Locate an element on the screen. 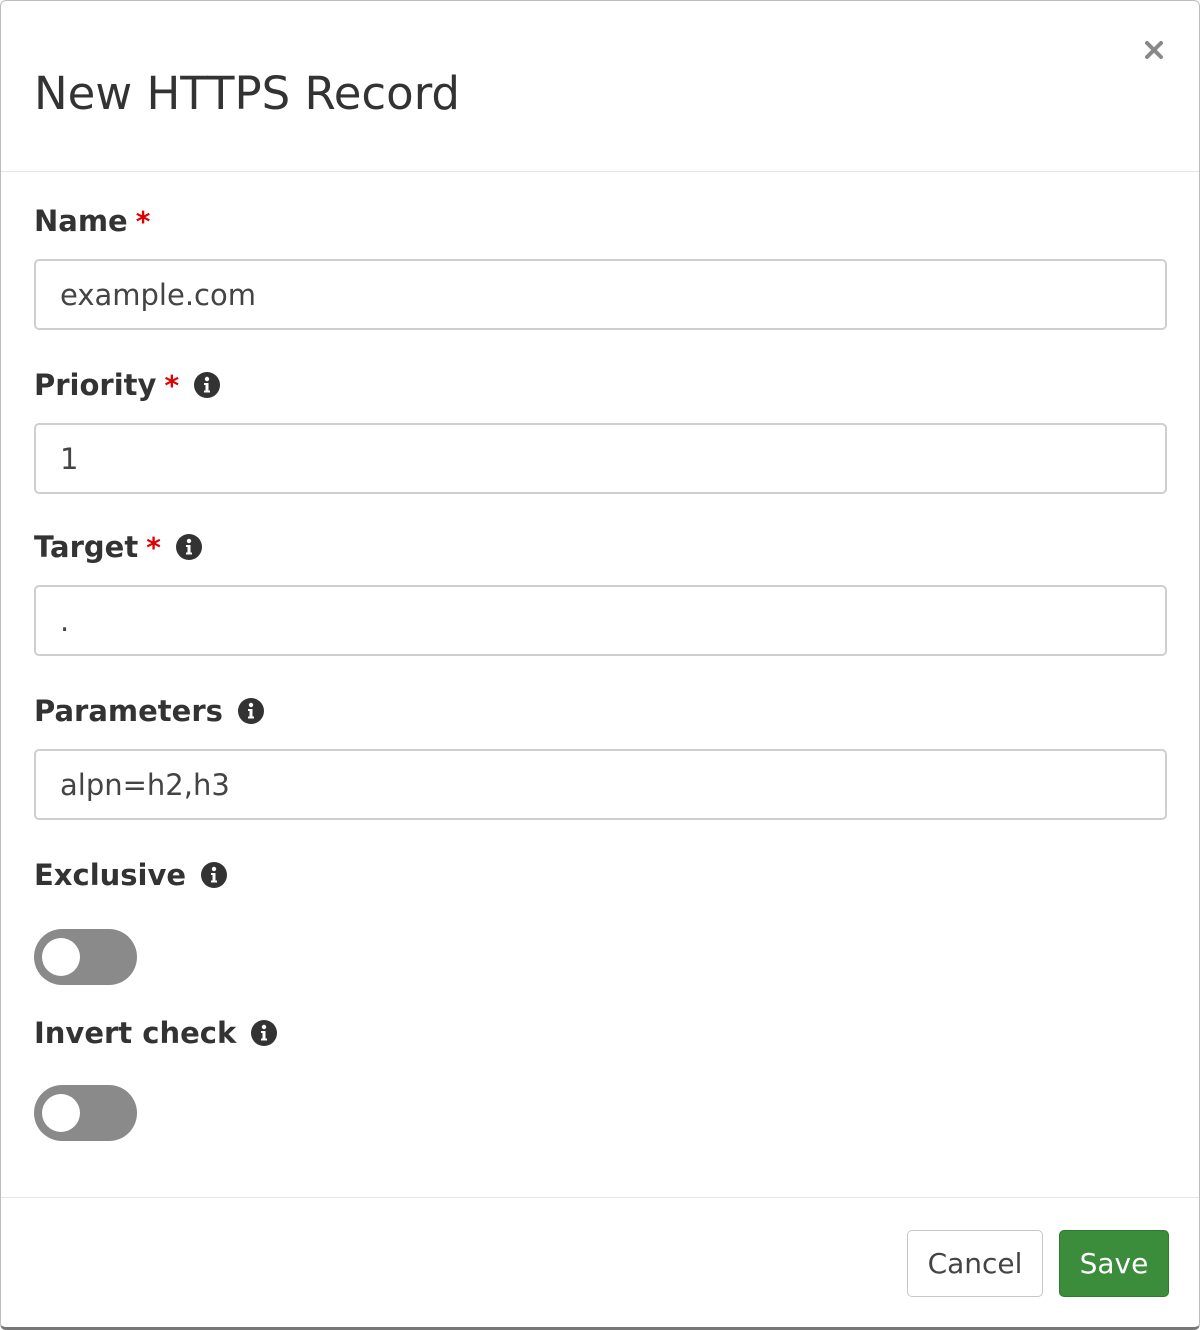 This screenshot has width=1200, height=1330. name-label: Name * is located at coordinates (92, 221).